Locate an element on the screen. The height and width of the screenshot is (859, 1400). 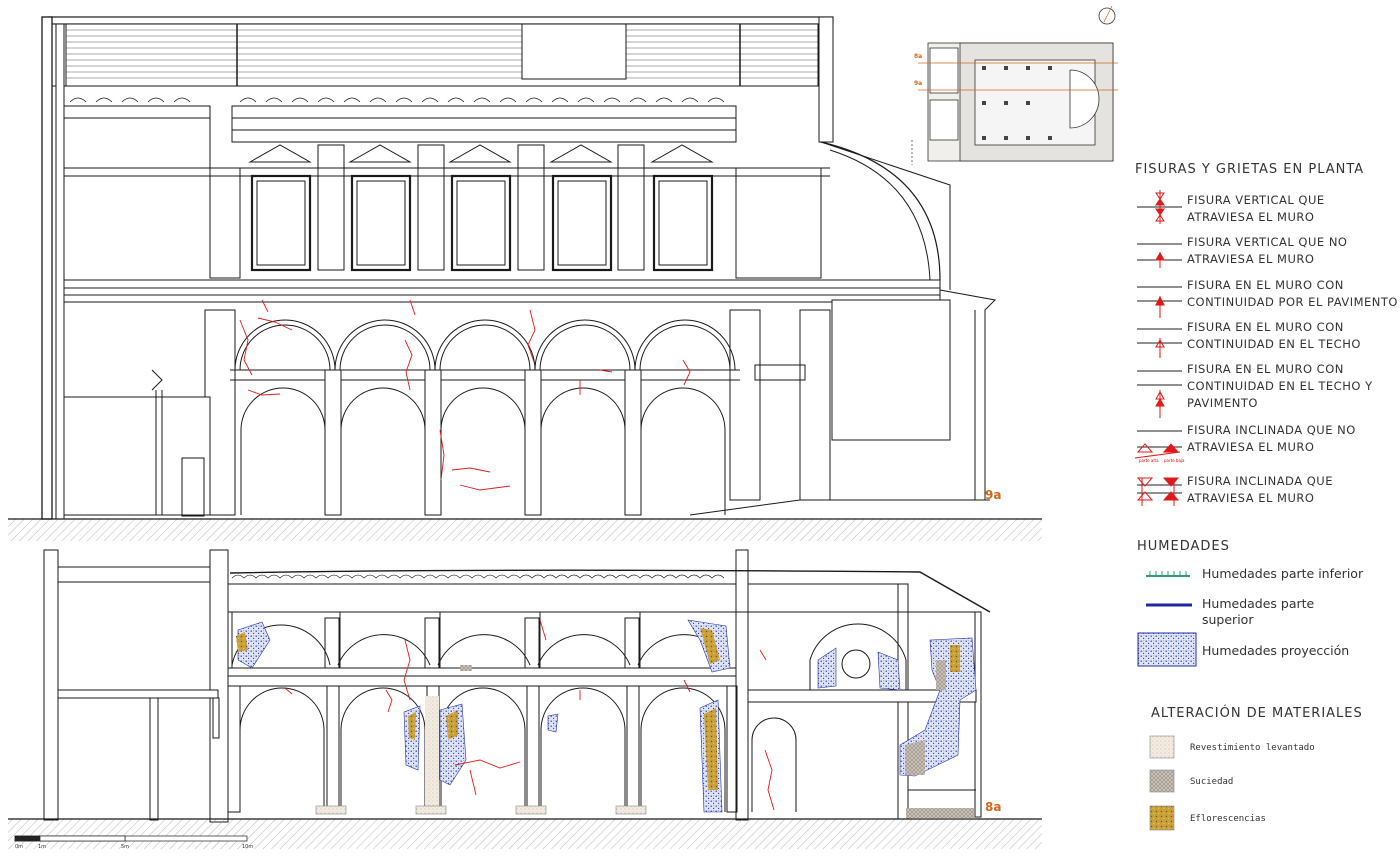
legend-humidity-title: HUMEDADES is located at coordinates (1183, 546).